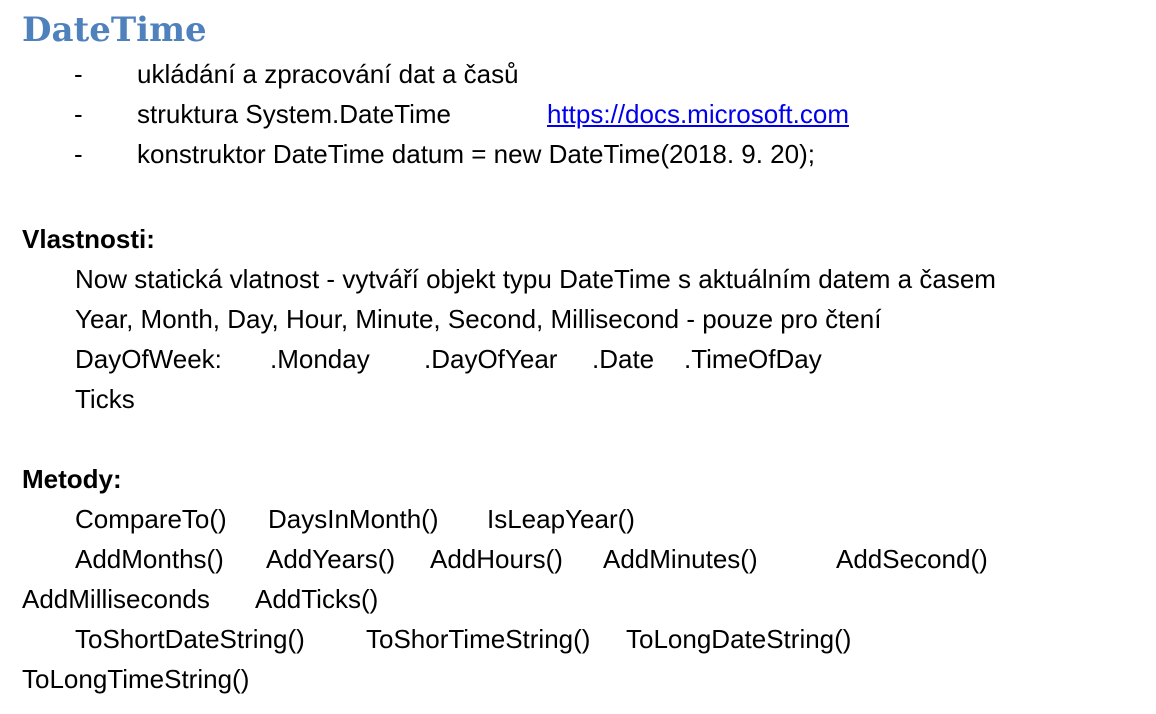 The width and height of the screenshot is (1156, 714). I want to click on method-item: ToShorTimeString(), so click(478, 639).